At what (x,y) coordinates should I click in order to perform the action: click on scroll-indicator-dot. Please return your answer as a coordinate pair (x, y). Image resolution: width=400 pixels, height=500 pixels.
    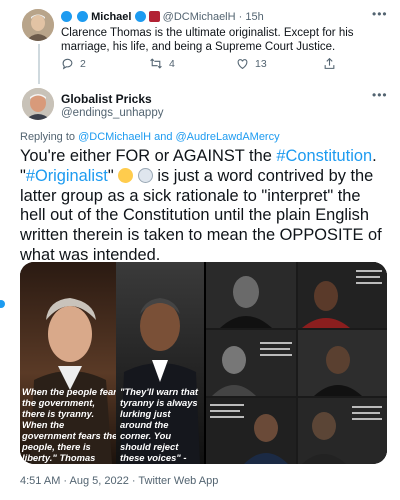
    Looking at the image, I should click on (2, 304).